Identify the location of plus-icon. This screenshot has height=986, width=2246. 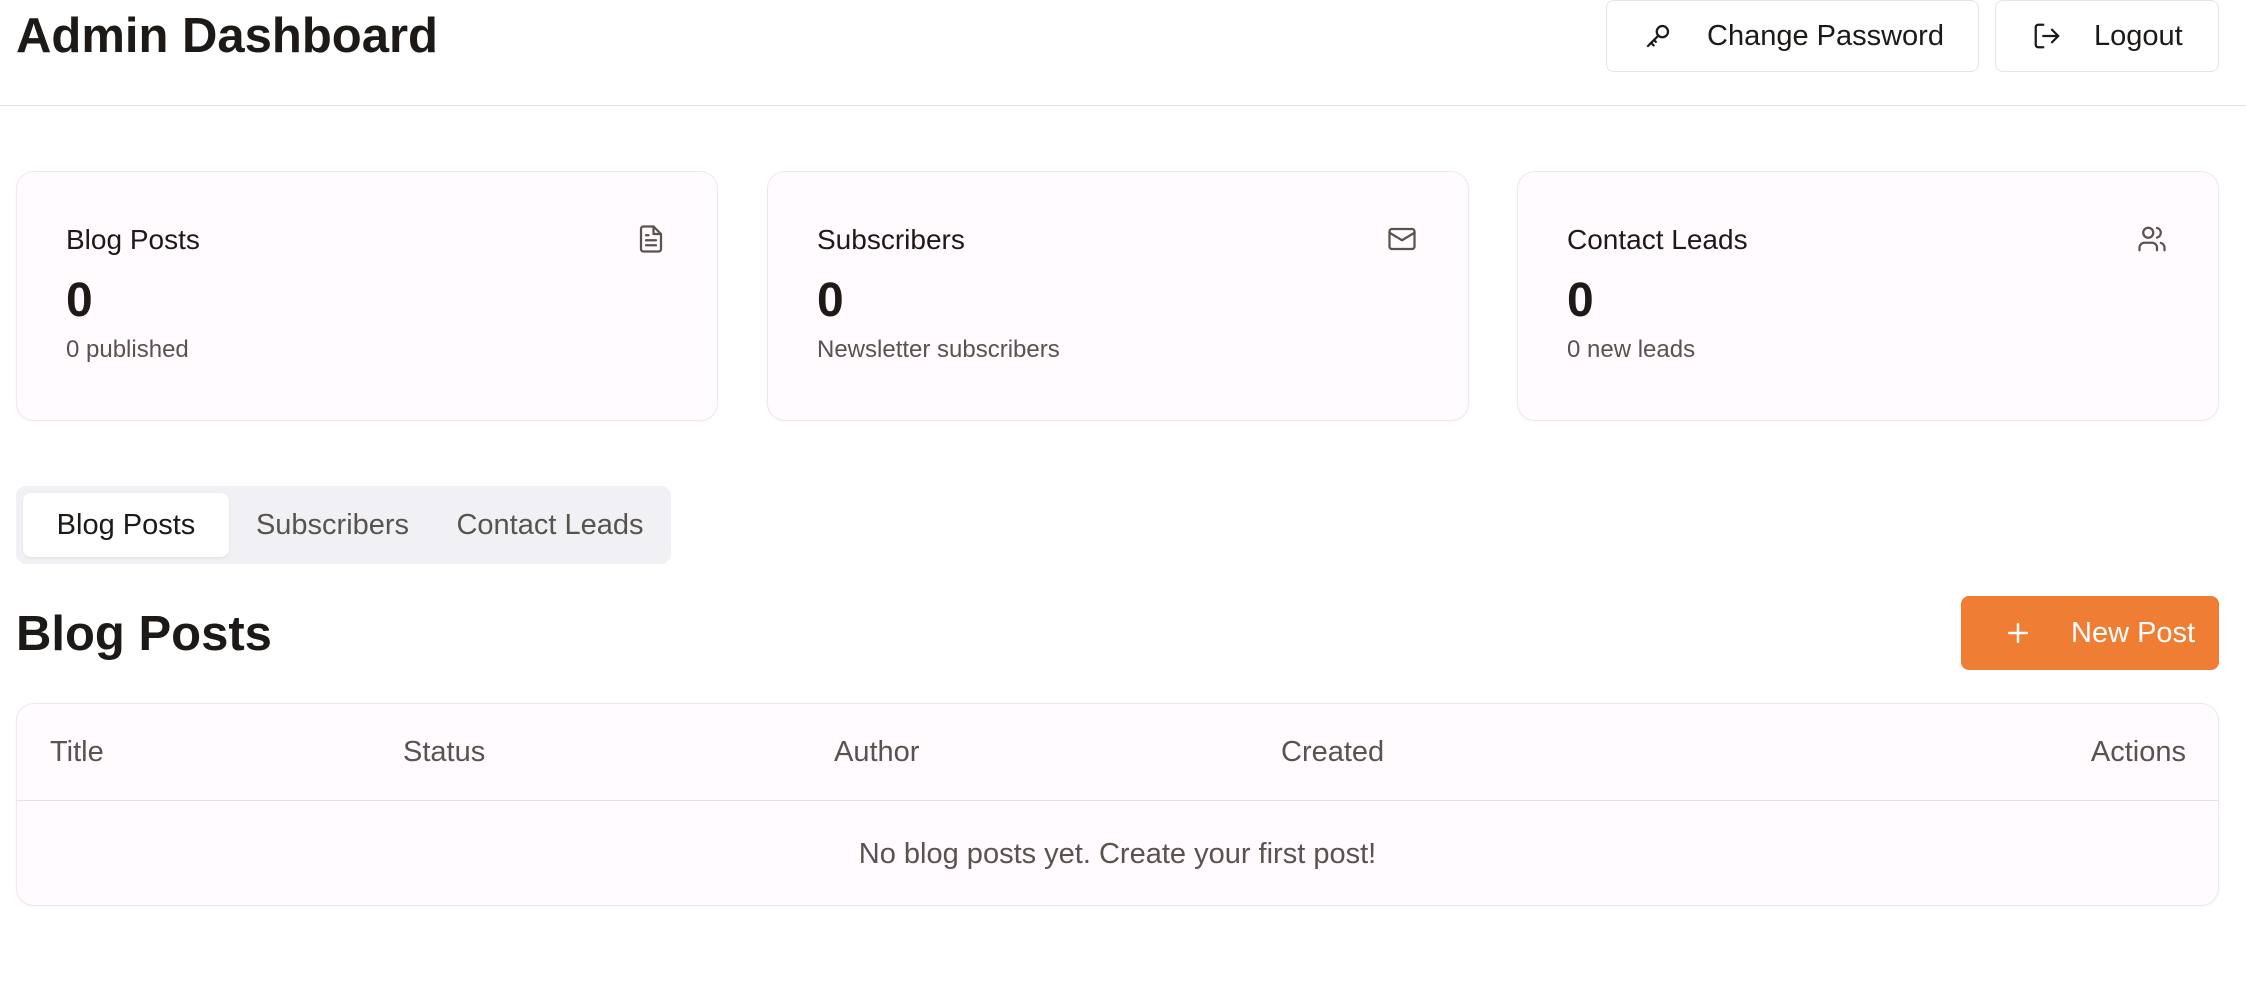
(2018, 633).